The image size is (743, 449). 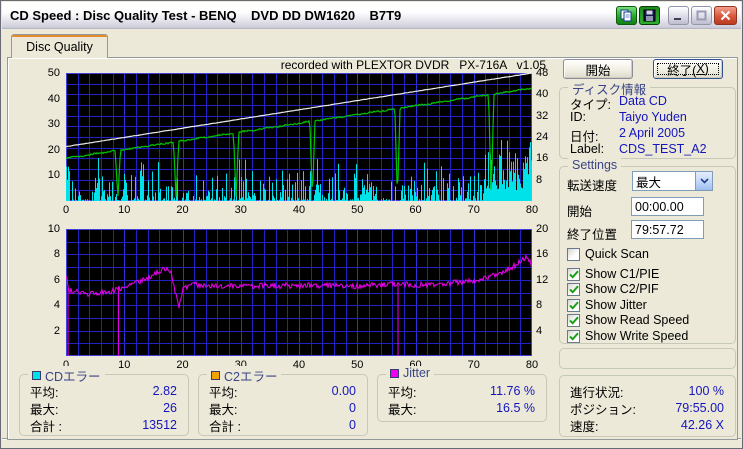 What do you see at coordinates (159, 425) in the screenshot?
I see `stat-row-value: 13512` at bounding box center [159, 425].